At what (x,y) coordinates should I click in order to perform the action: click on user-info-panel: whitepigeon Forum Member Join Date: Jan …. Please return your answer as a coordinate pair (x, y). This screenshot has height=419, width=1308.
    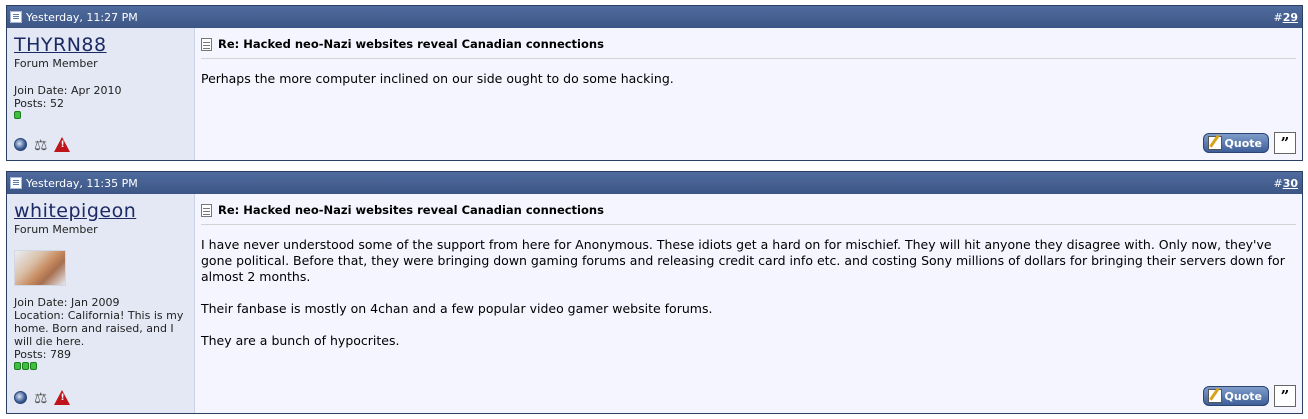
    Looking at the image, I should click on (101, 303).